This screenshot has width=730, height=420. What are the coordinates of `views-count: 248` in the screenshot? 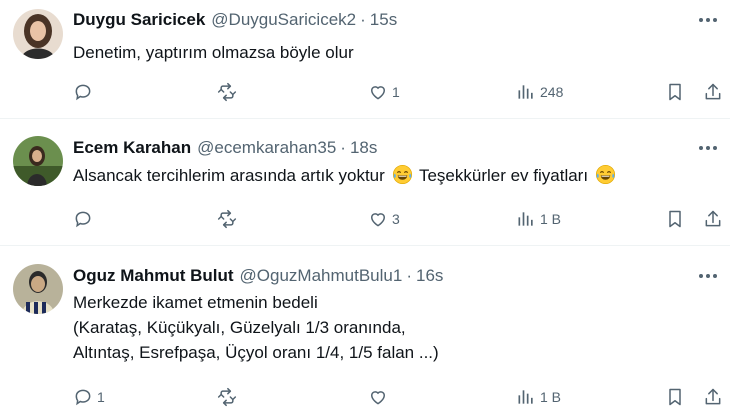 It's located at (552, 92).